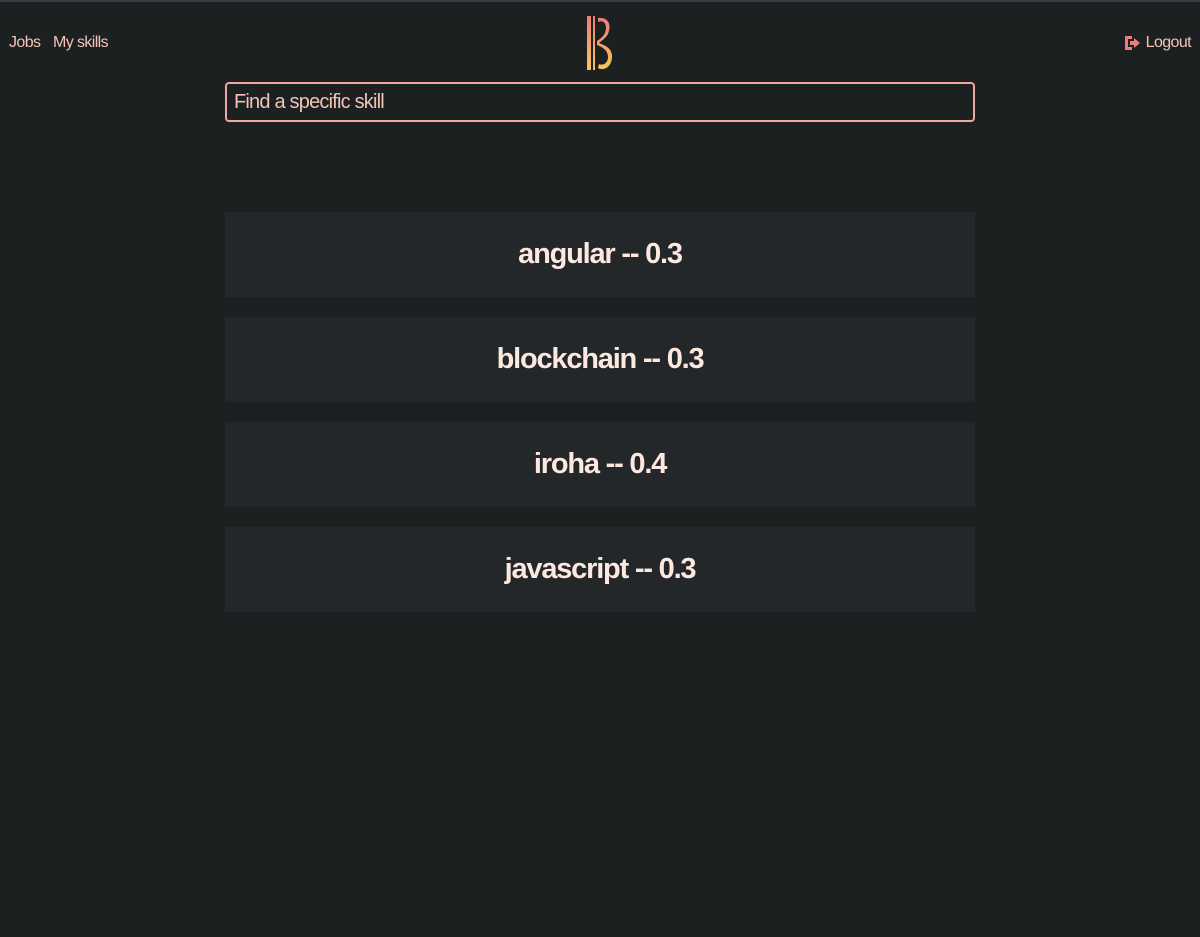 Image resolution: width=1200 pixels, height=937 pixels. I want to click on logout-button: Logout, so click(1157, 43).